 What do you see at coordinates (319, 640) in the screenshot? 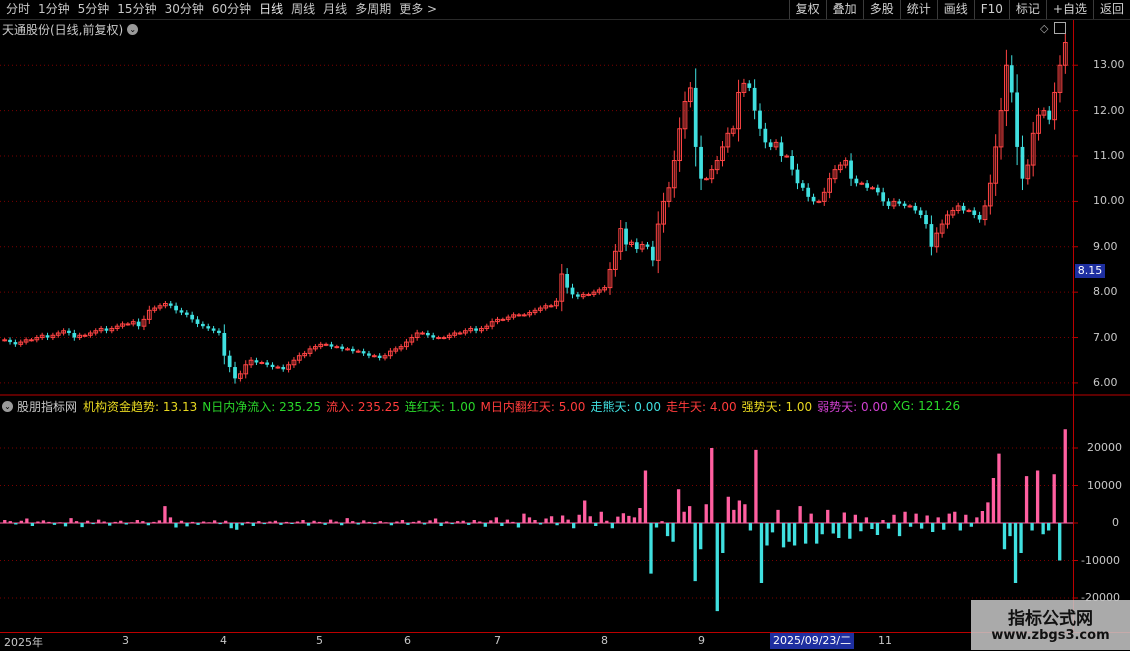
I see `date-label: 5` at bounding box center [319, 640].